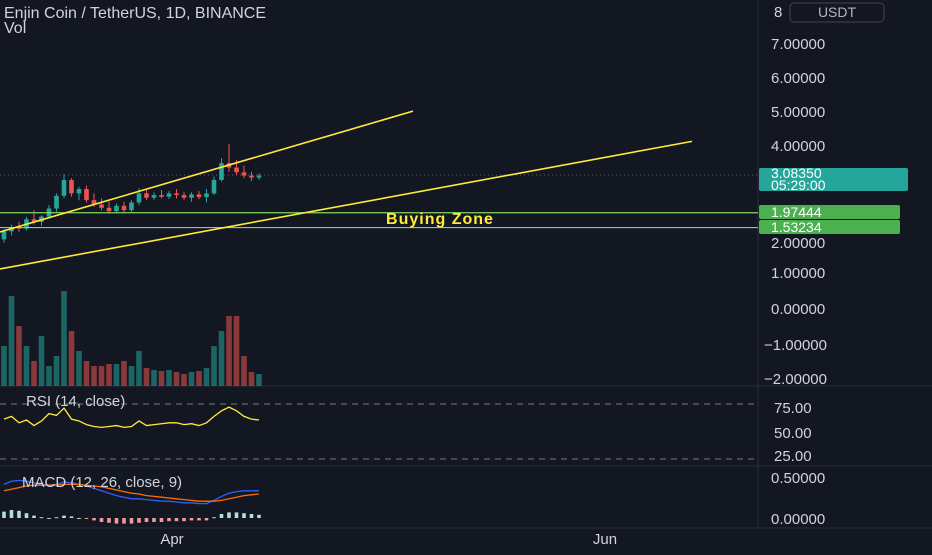 The image size is (932, 555). What do you see at coordinates (798, 44) in the screenshot?
I see `price-label: 7.00000` at bounding box center [798, 44].